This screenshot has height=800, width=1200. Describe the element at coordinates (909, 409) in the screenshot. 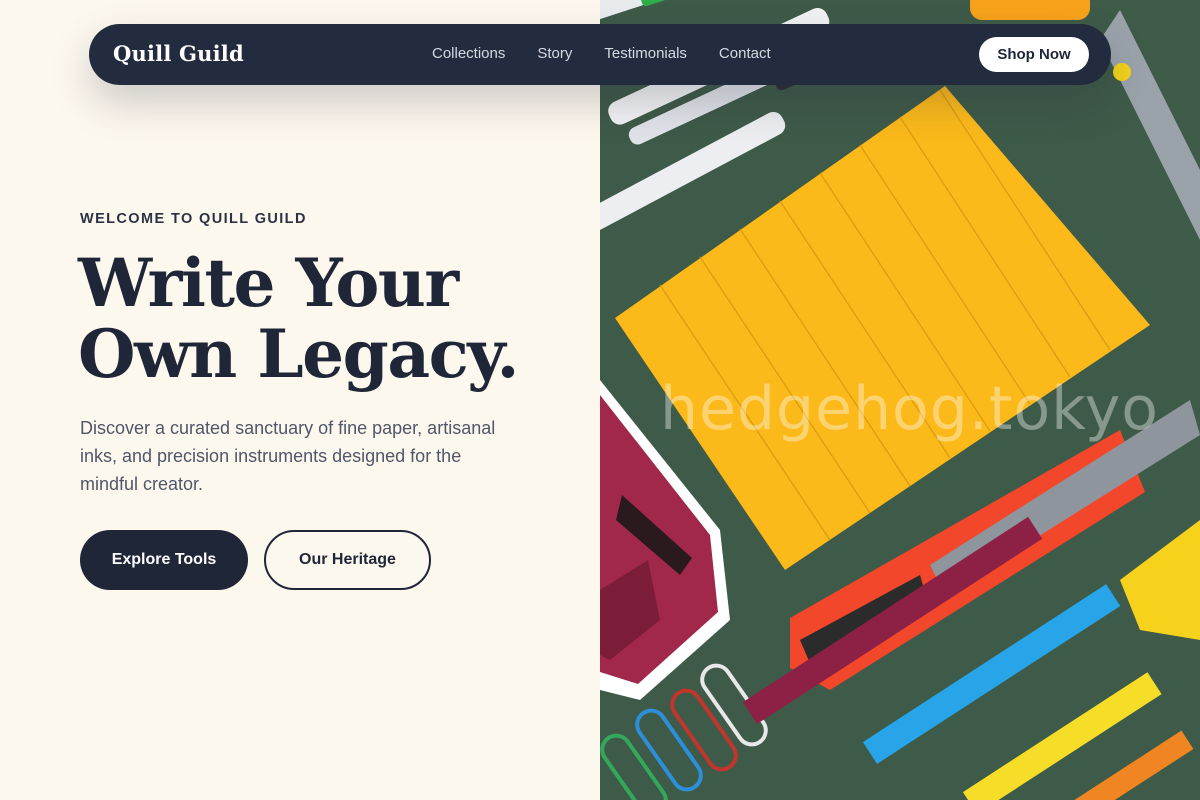

I see `watermark-text: hedgehog.tokyo` at that location.